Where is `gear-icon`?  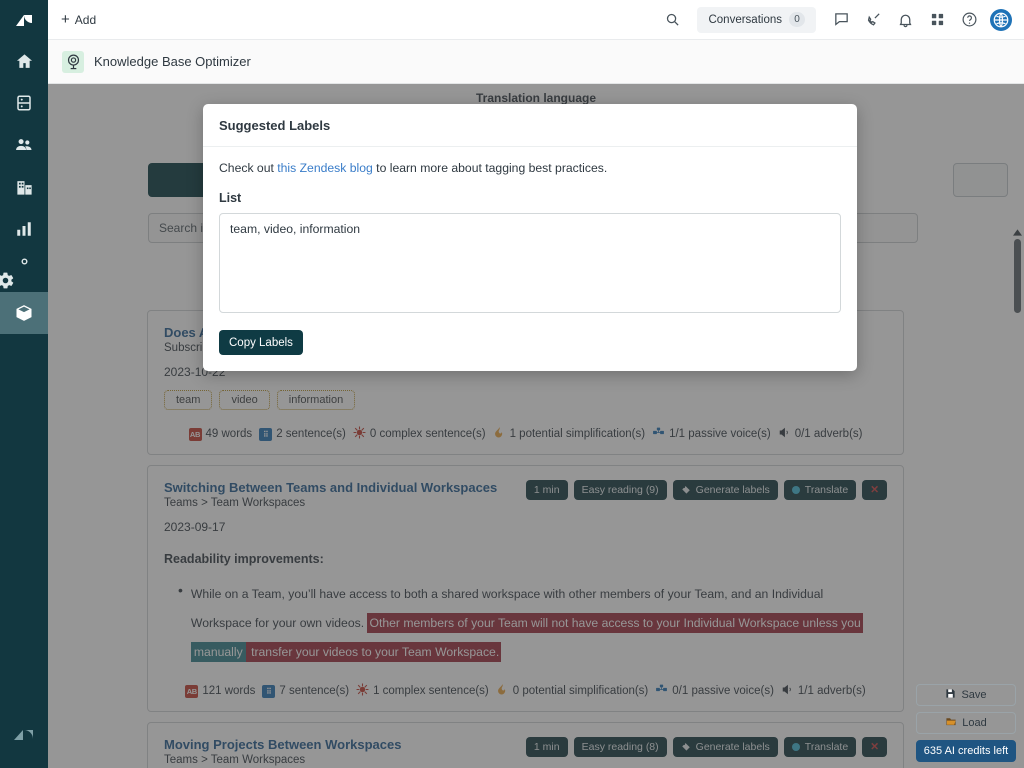
gear-icon is located at coordinates (17, 271).